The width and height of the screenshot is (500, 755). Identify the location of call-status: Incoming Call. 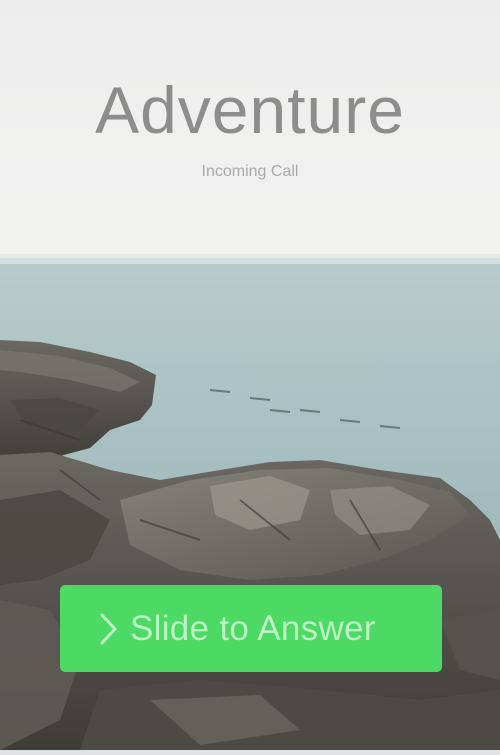
(250, 171).